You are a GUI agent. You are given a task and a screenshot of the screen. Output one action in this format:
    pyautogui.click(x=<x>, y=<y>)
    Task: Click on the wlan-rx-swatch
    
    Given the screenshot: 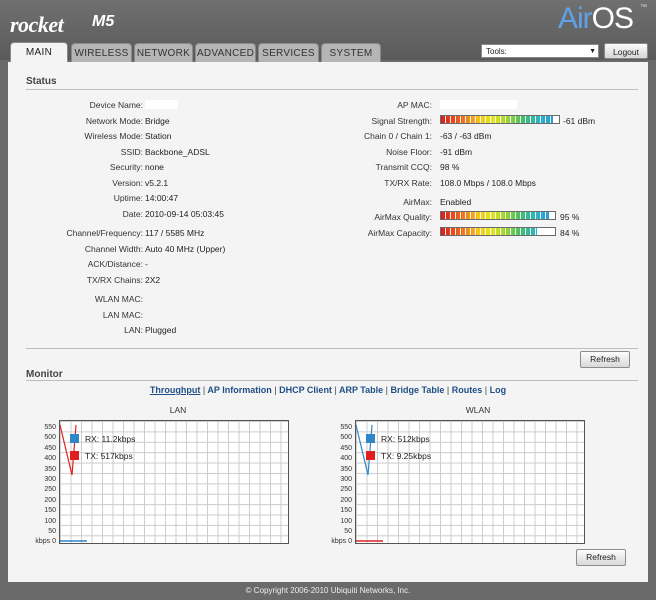 What is the action you would take?
    pyautogui.click(x=370, y=438)
    